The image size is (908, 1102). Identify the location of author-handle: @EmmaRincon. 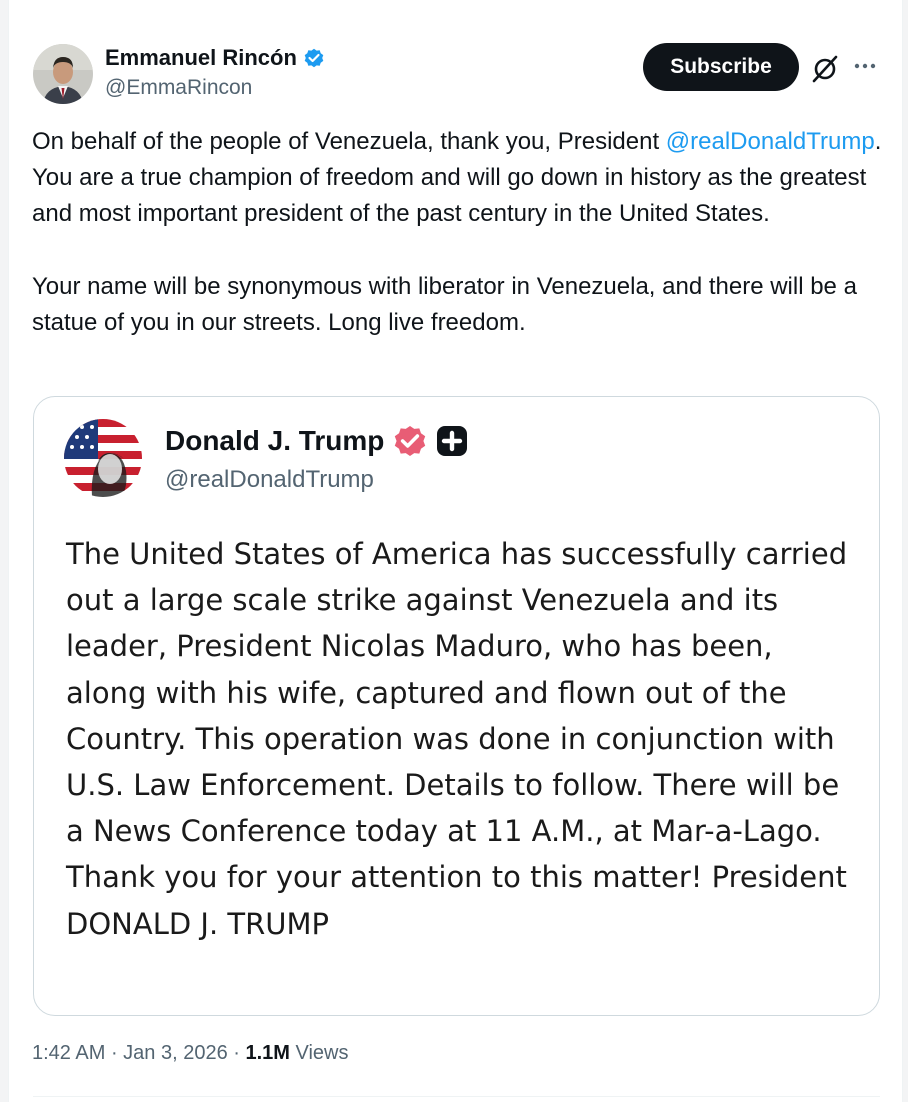
(178, 88).